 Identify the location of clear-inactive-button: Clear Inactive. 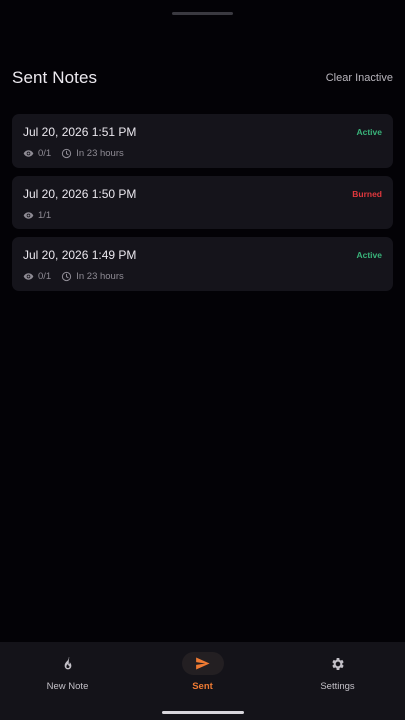
(359, 78).